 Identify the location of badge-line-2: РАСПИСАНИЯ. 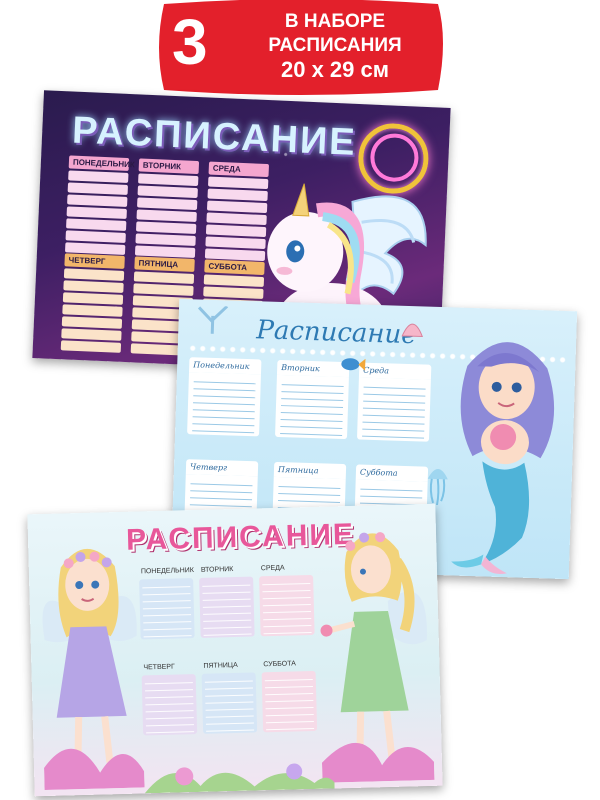
(335, 45).